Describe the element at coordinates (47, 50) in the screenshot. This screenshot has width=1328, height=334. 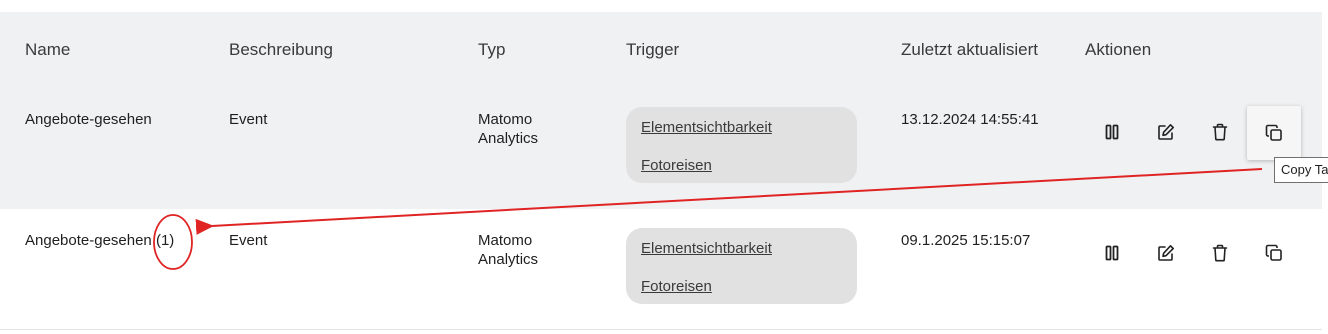
I see `header-name: Name` at that location.